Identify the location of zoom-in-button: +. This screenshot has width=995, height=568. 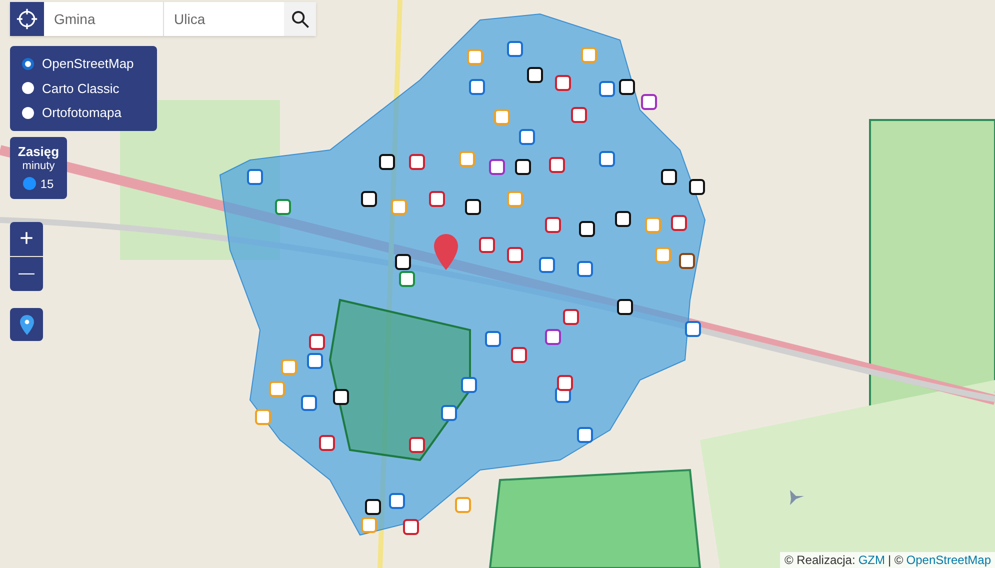
(26, 239).